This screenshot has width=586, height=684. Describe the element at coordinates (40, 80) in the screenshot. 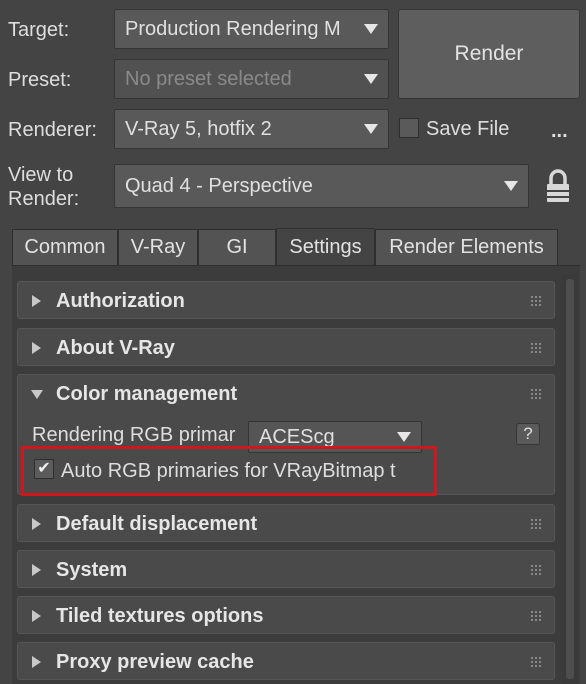

I see `preset-label: Preset:` at that location.